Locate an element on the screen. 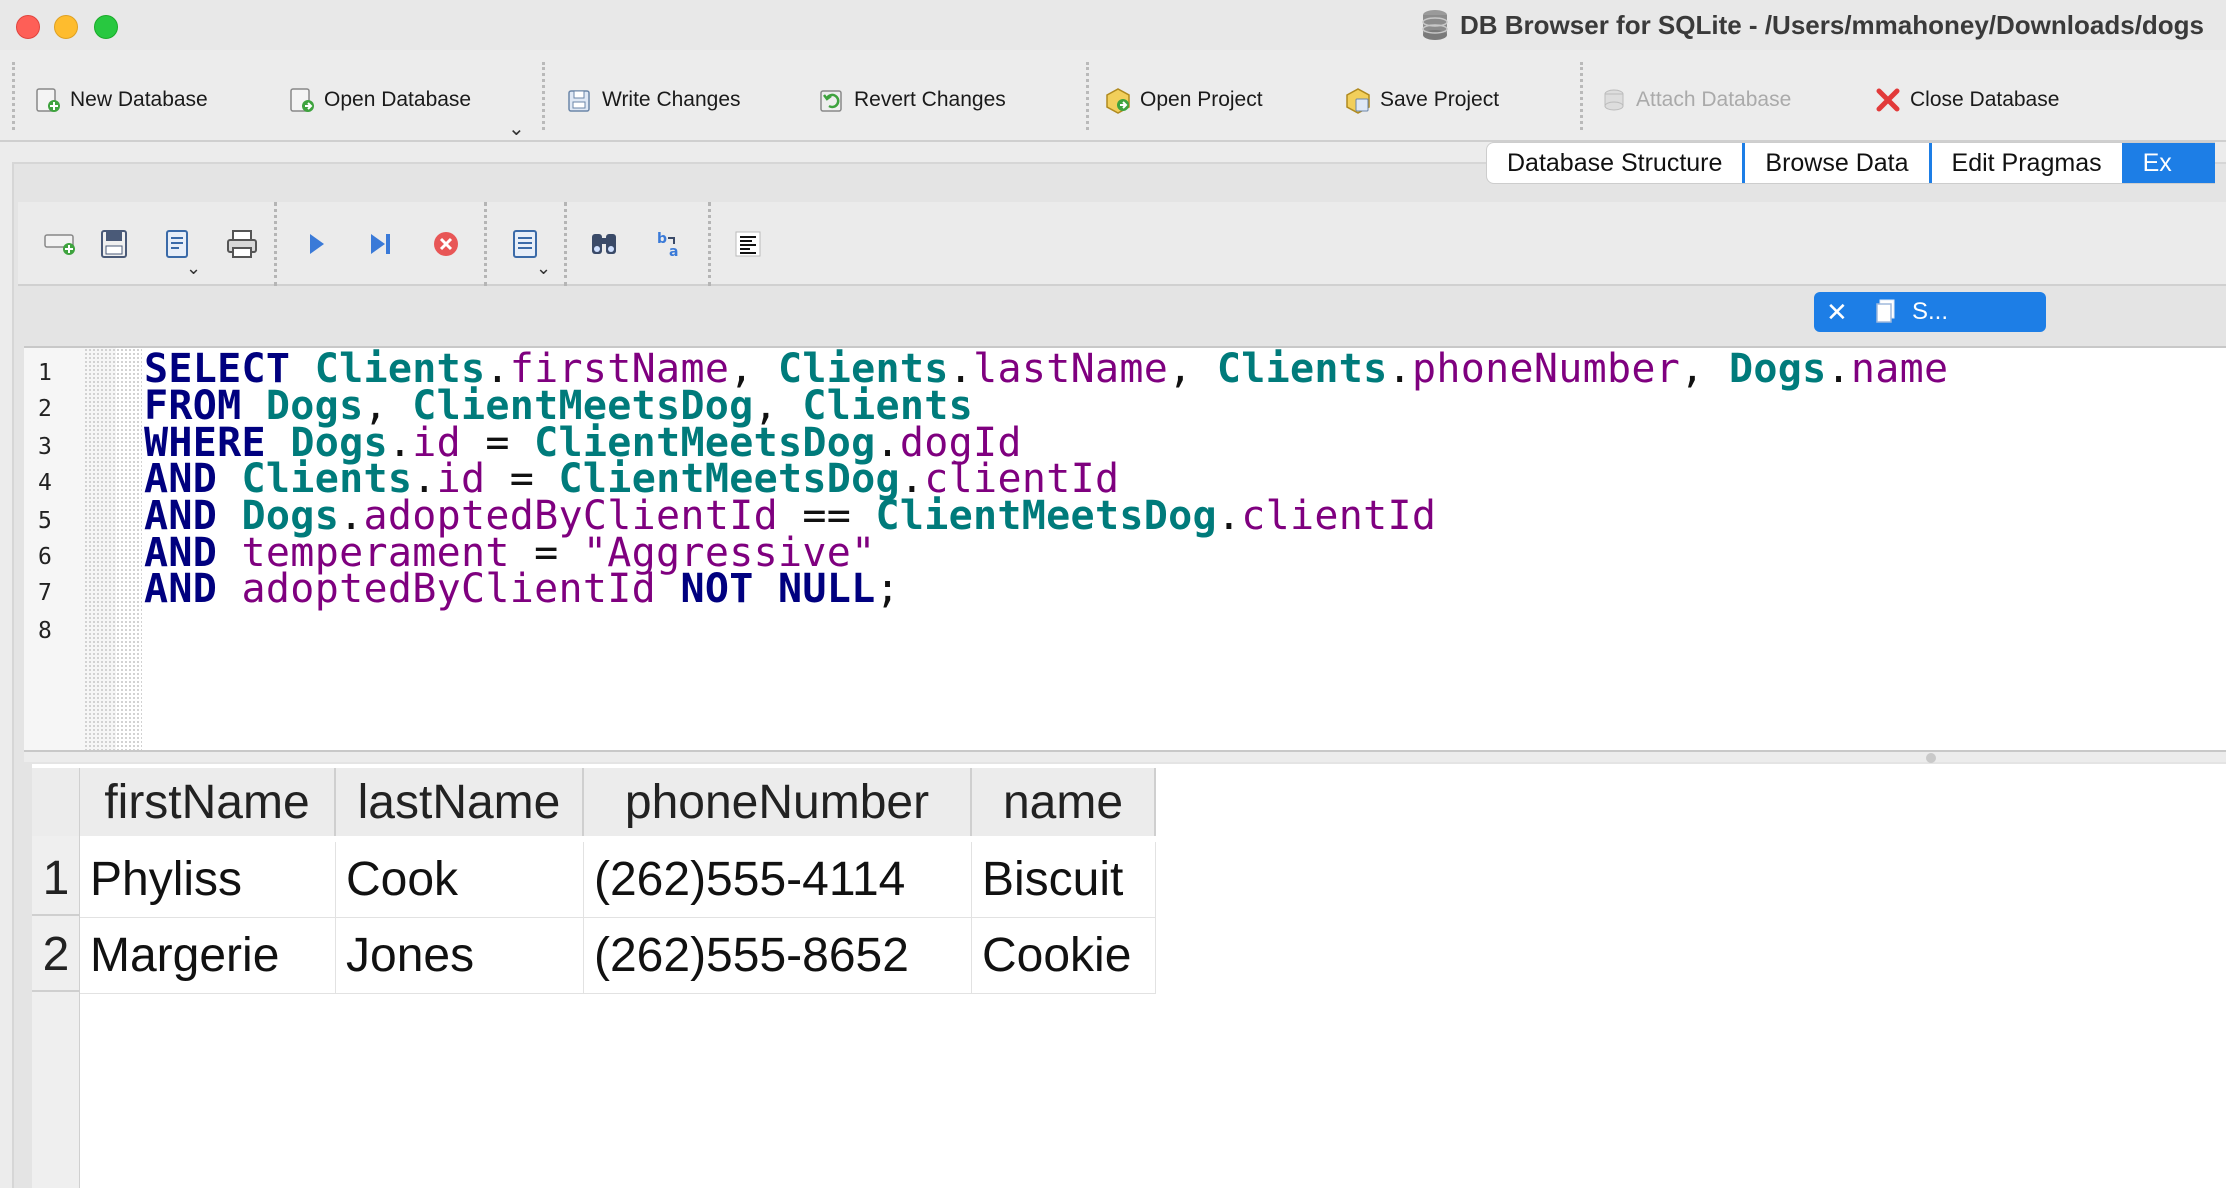  close-database-icon is located at coordinates (1888, 100).